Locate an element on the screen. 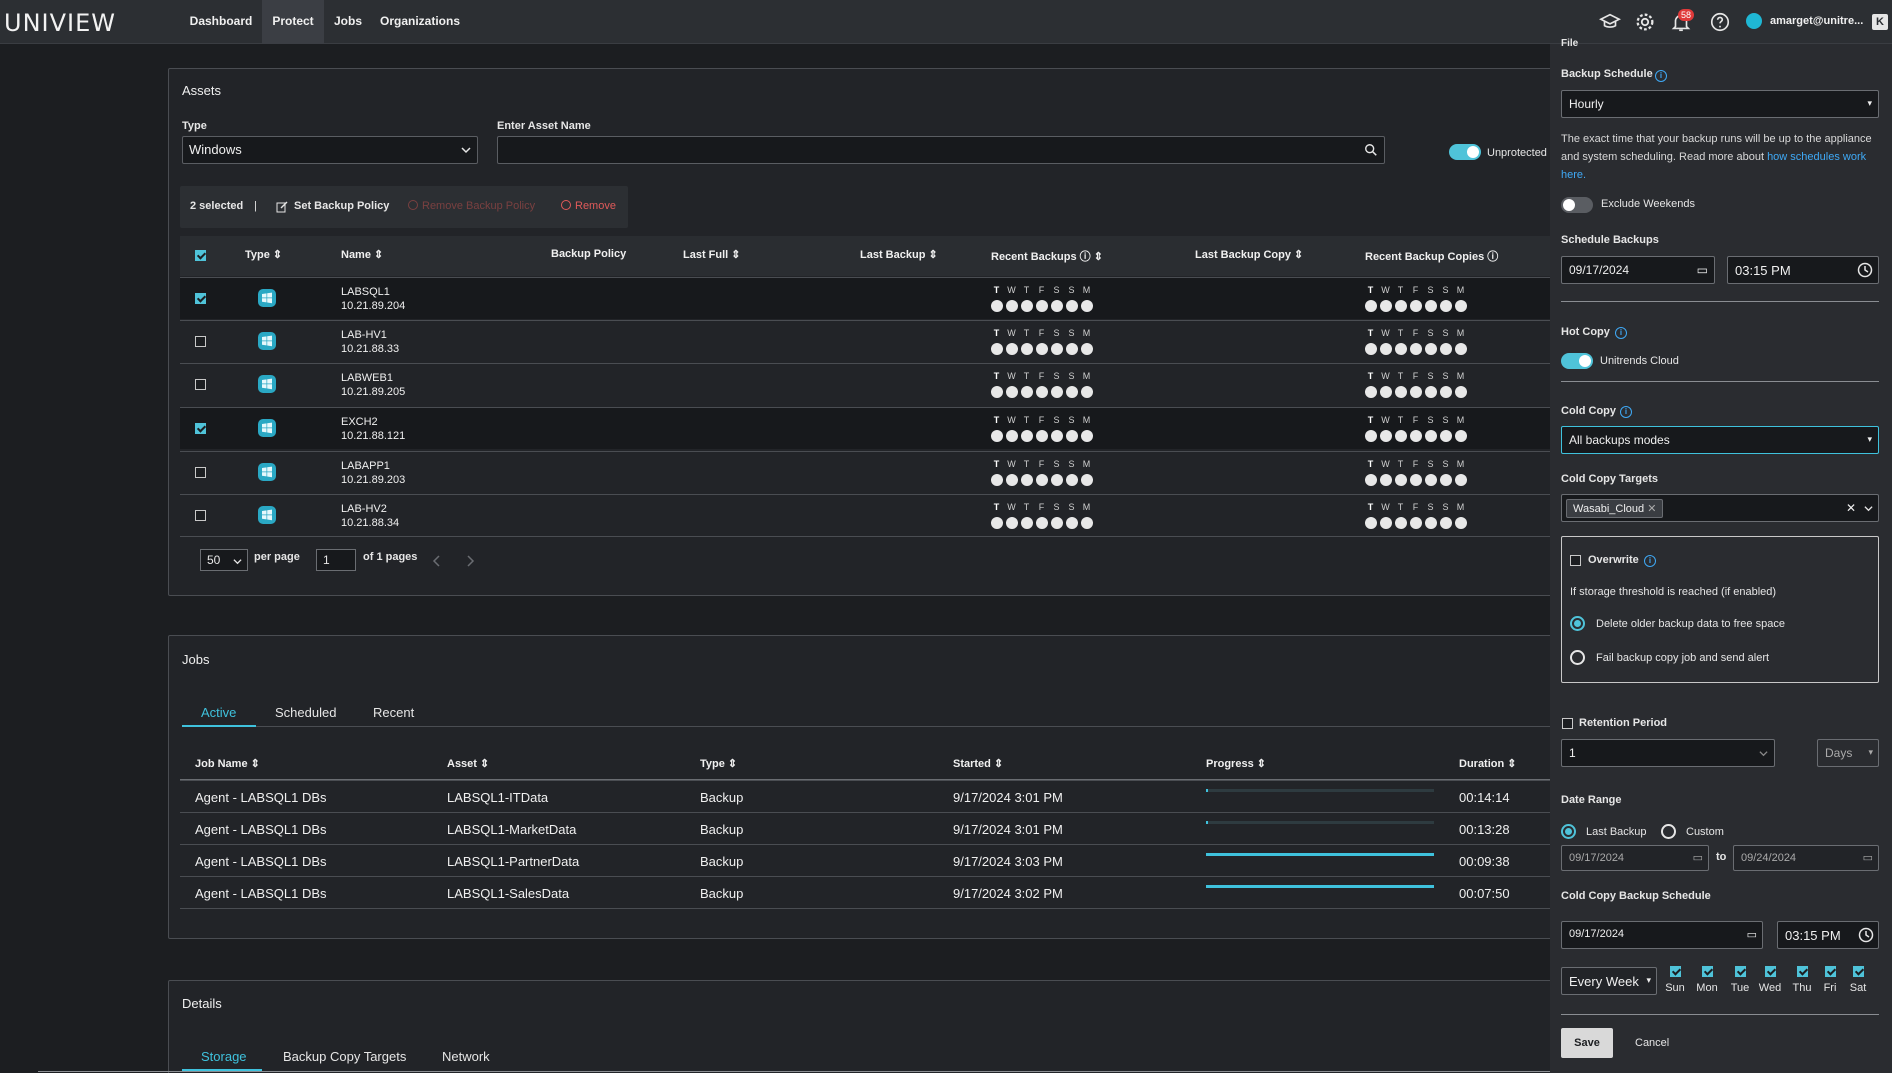  search-icon is located at coordinates (1371, 150).